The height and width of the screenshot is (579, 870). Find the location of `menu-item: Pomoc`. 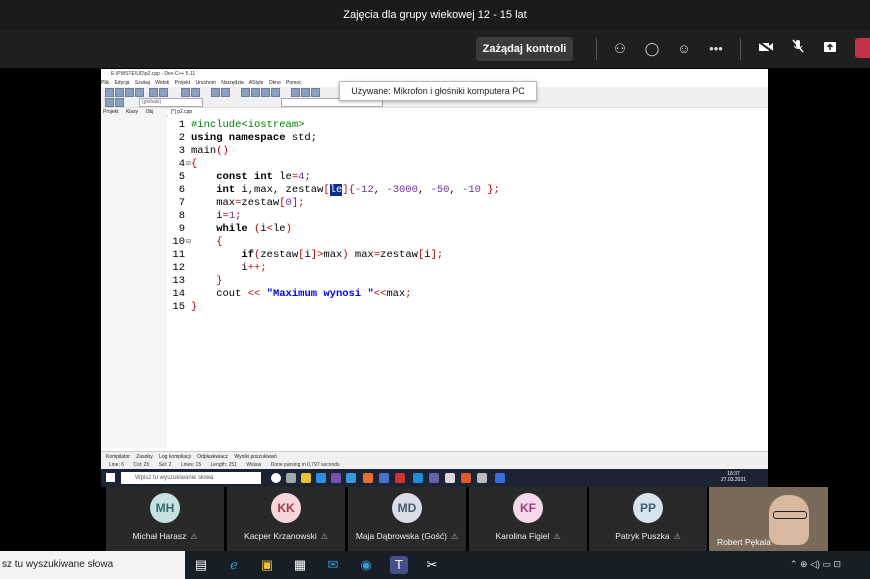

menu-item: Pomoc is located at coordinates (294, 83).